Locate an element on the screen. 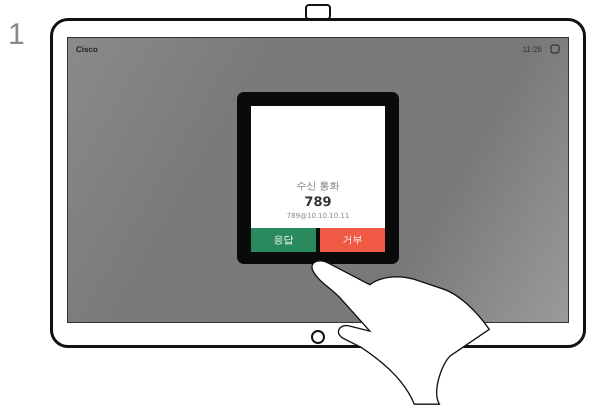  caller-number: 789 is located at coordinates (318, 202).